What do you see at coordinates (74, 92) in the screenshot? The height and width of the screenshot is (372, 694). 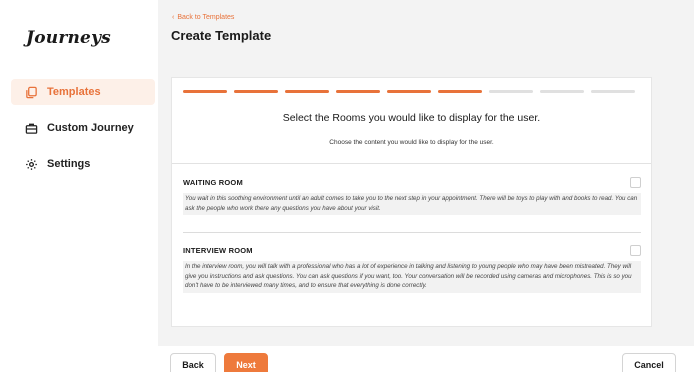 I see `sidebar-item-label: Templates` at bounding box center [74, 92].